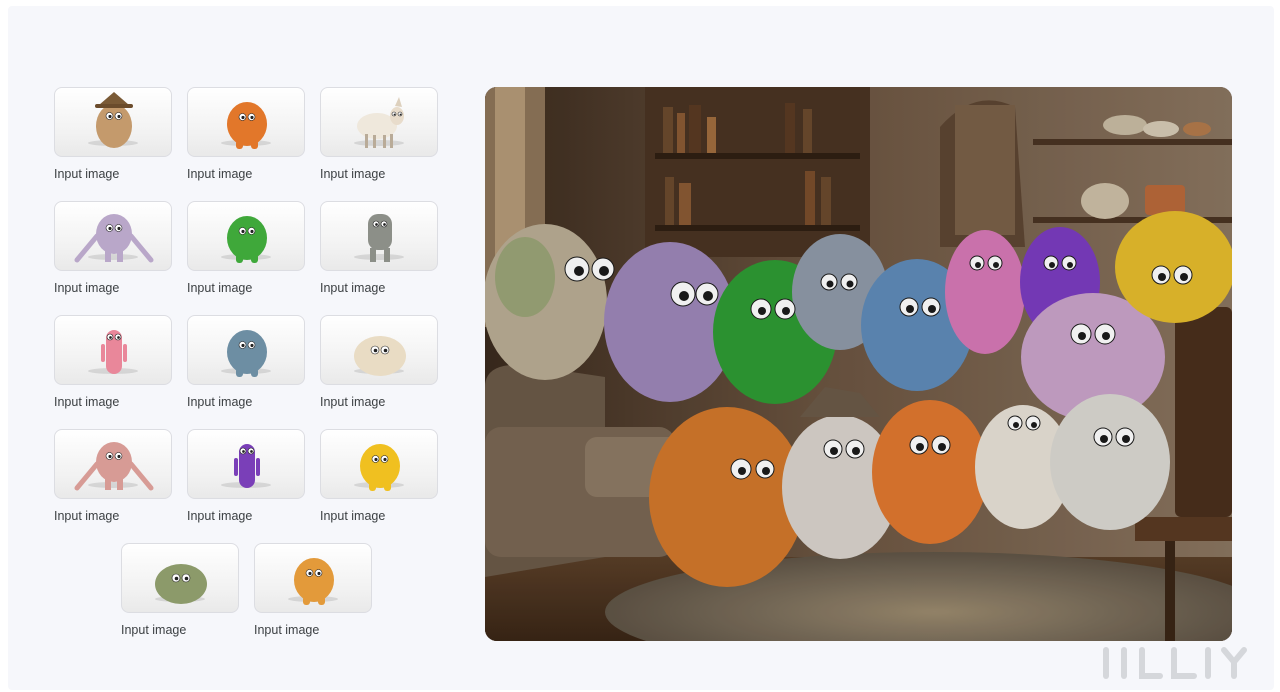  Describe the element at coordinates (181, 584) in the screenshot. I see `monster-mossy-green-icon` at that location.